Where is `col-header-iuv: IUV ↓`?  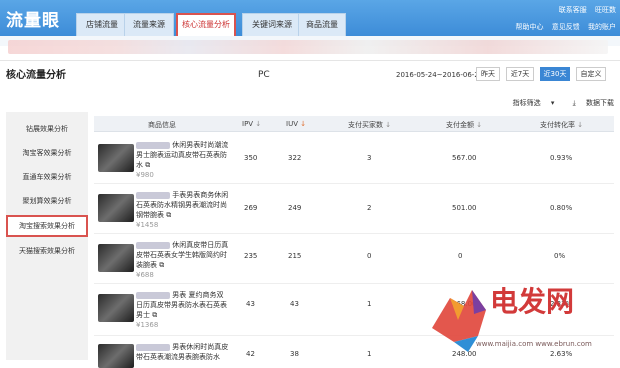
col-header-iuv: IUV ↓ is located at coordinates (296, 124).